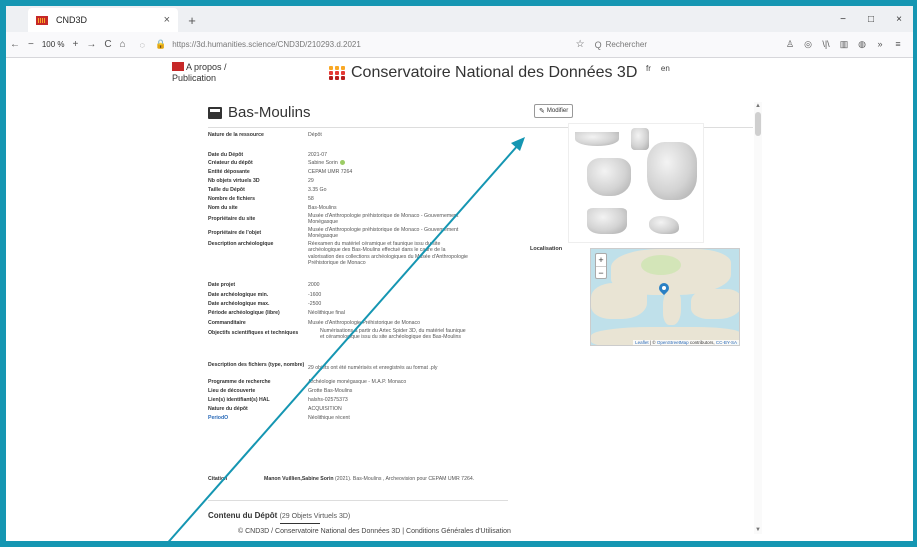 This screenshot has height=547, width=917. I want to click on periodo-link: PeriodO, so click(258, 418).